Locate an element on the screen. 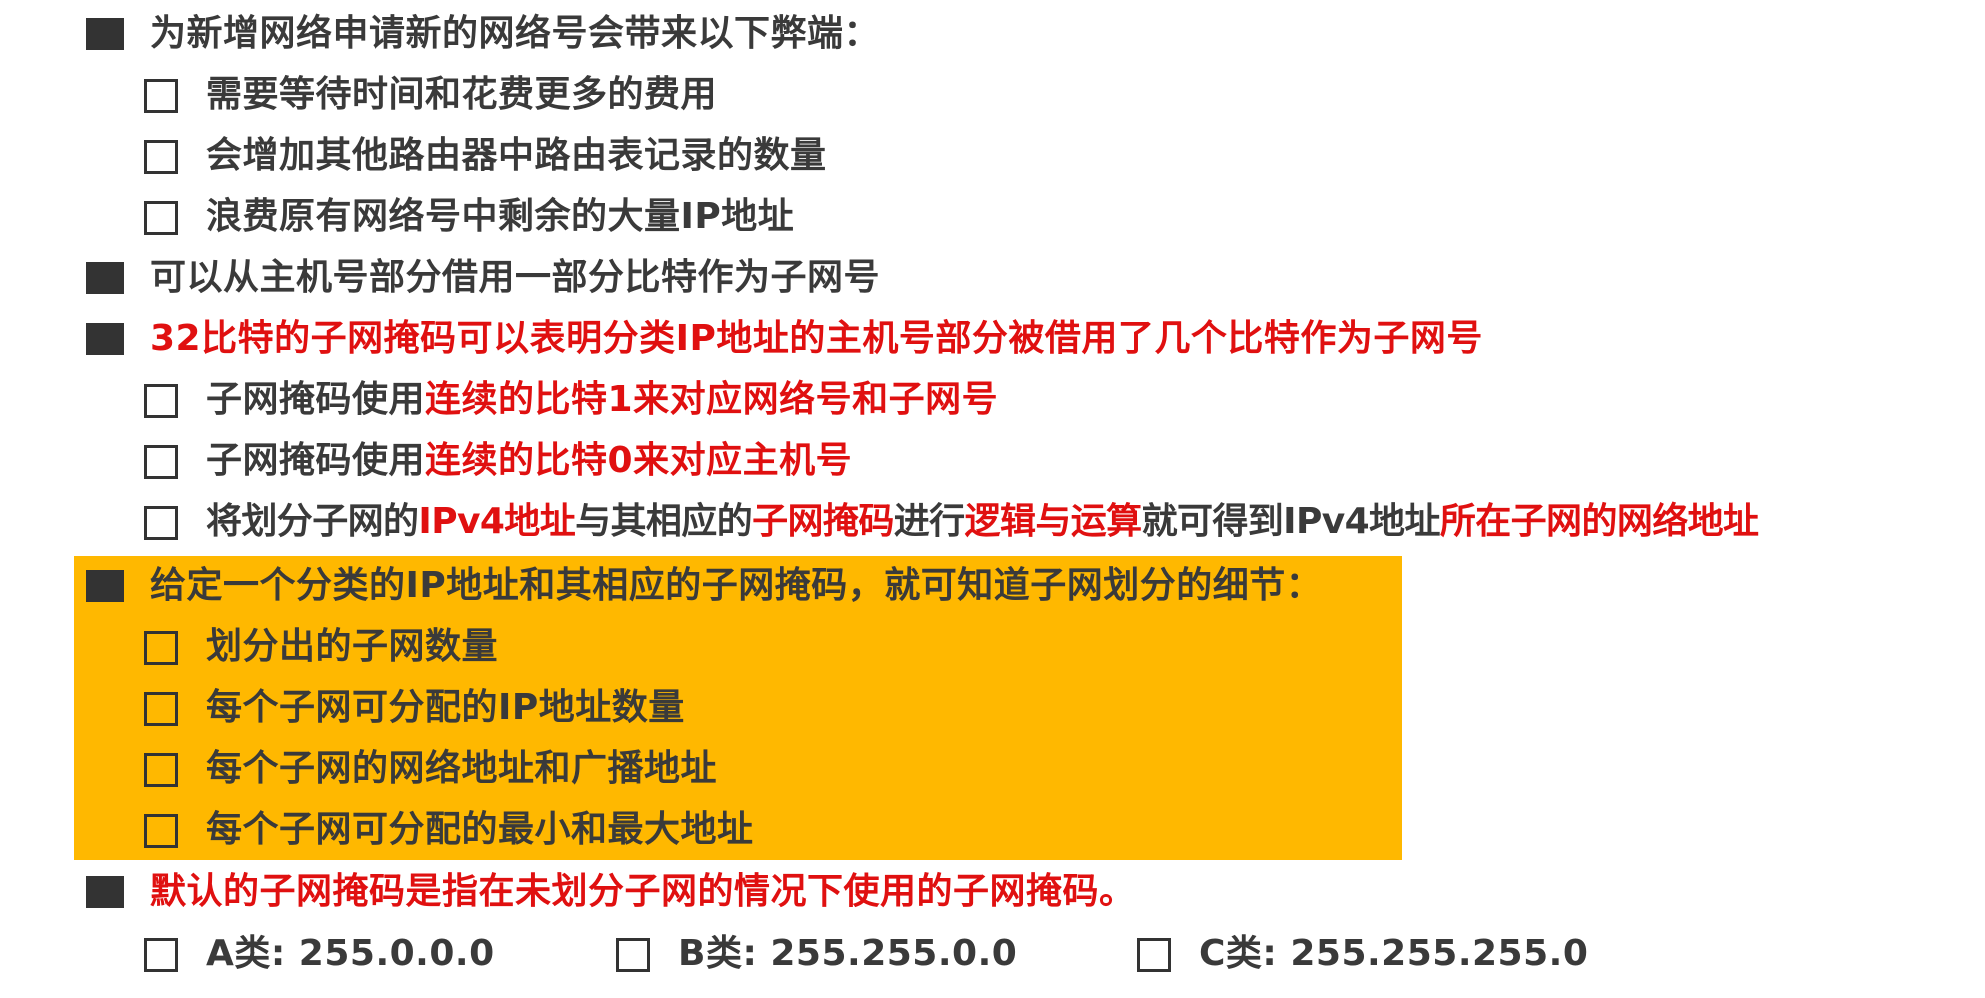  bullet-text: 默认的子网掩码是指在未划分子网的情况下使用的子网掩码。 is located at coordinates (643, 891).